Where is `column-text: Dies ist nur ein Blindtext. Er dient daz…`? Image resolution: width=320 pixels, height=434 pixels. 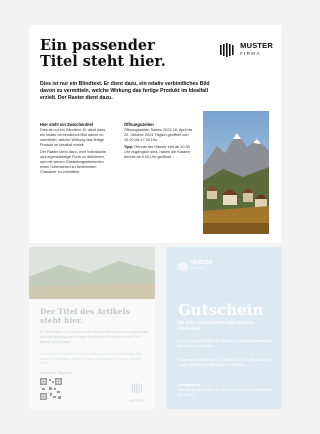 column-text: Dies ist nur ein Blindtext. Er dient daz… is located at coordinates (73, 137).